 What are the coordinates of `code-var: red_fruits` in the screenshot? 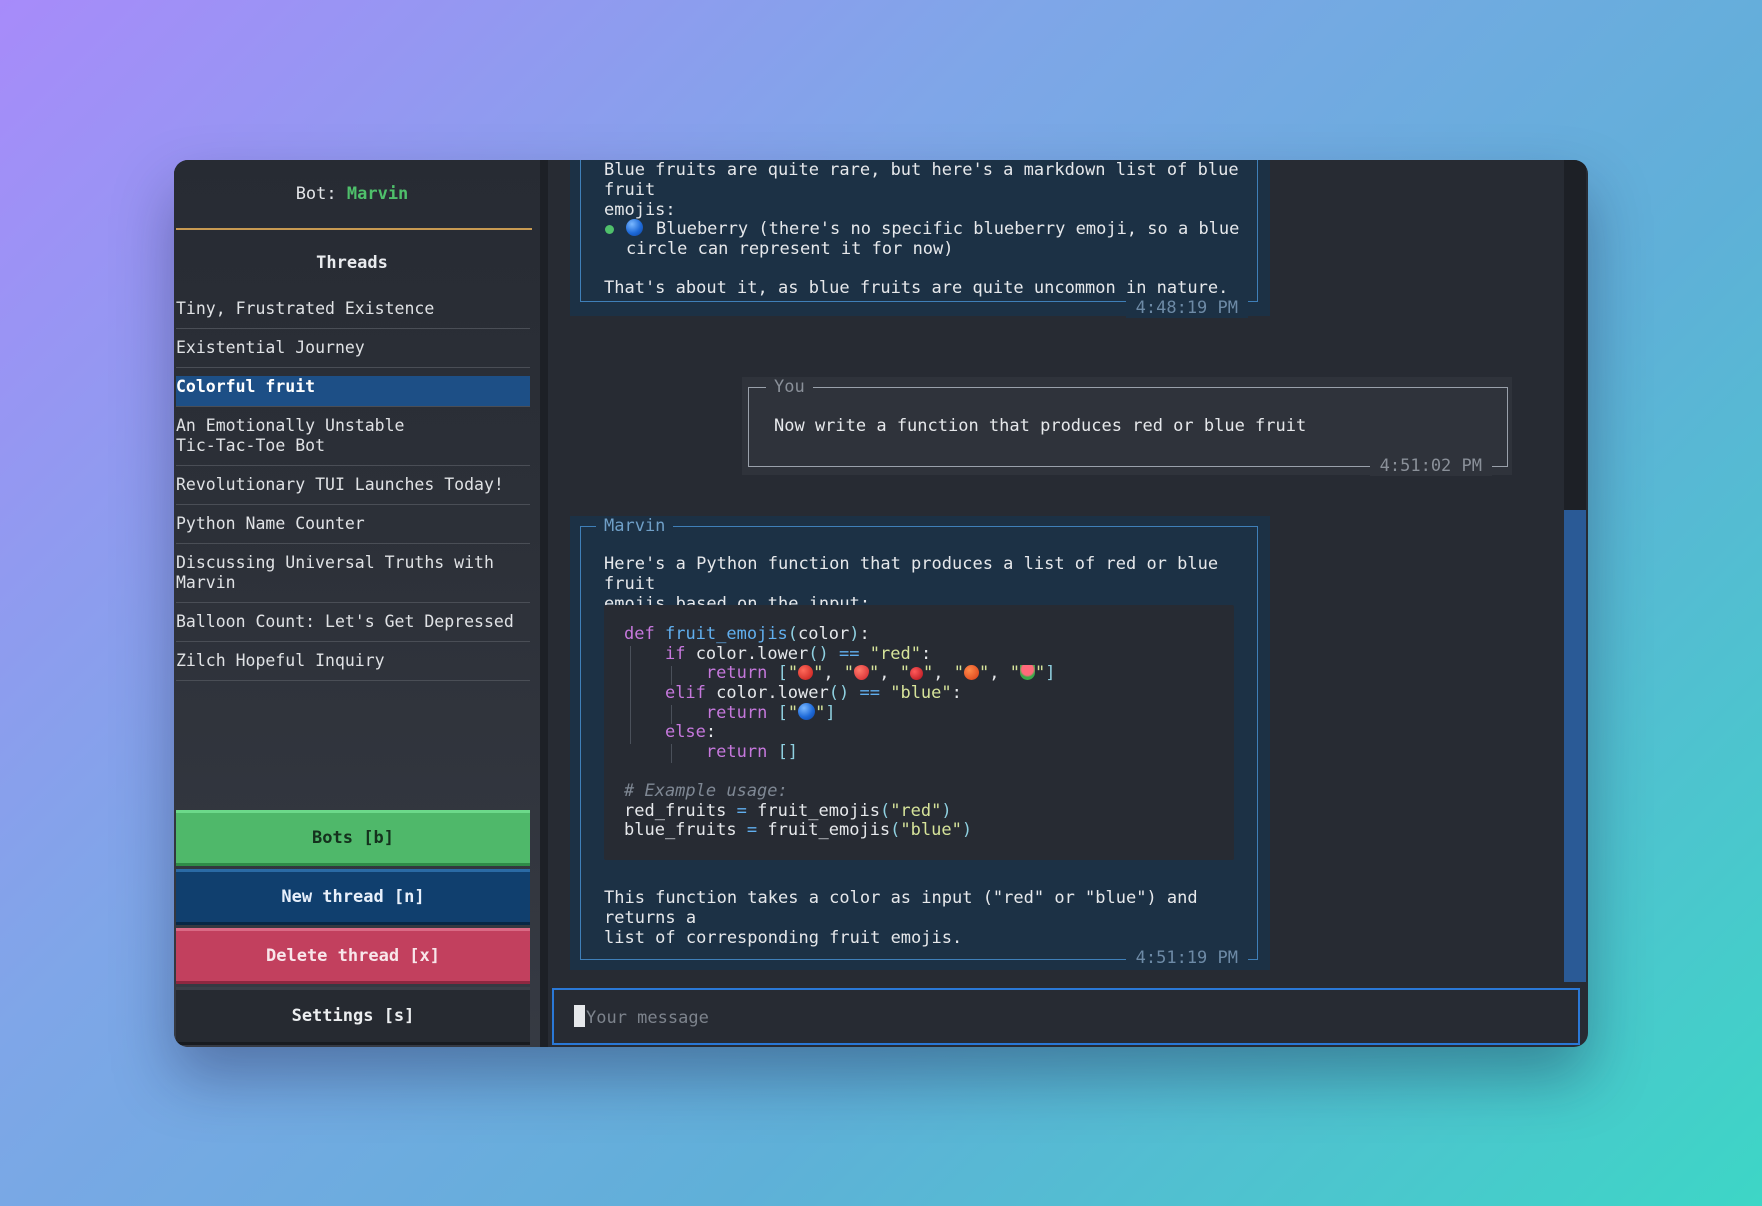 It's located at (675, 810).